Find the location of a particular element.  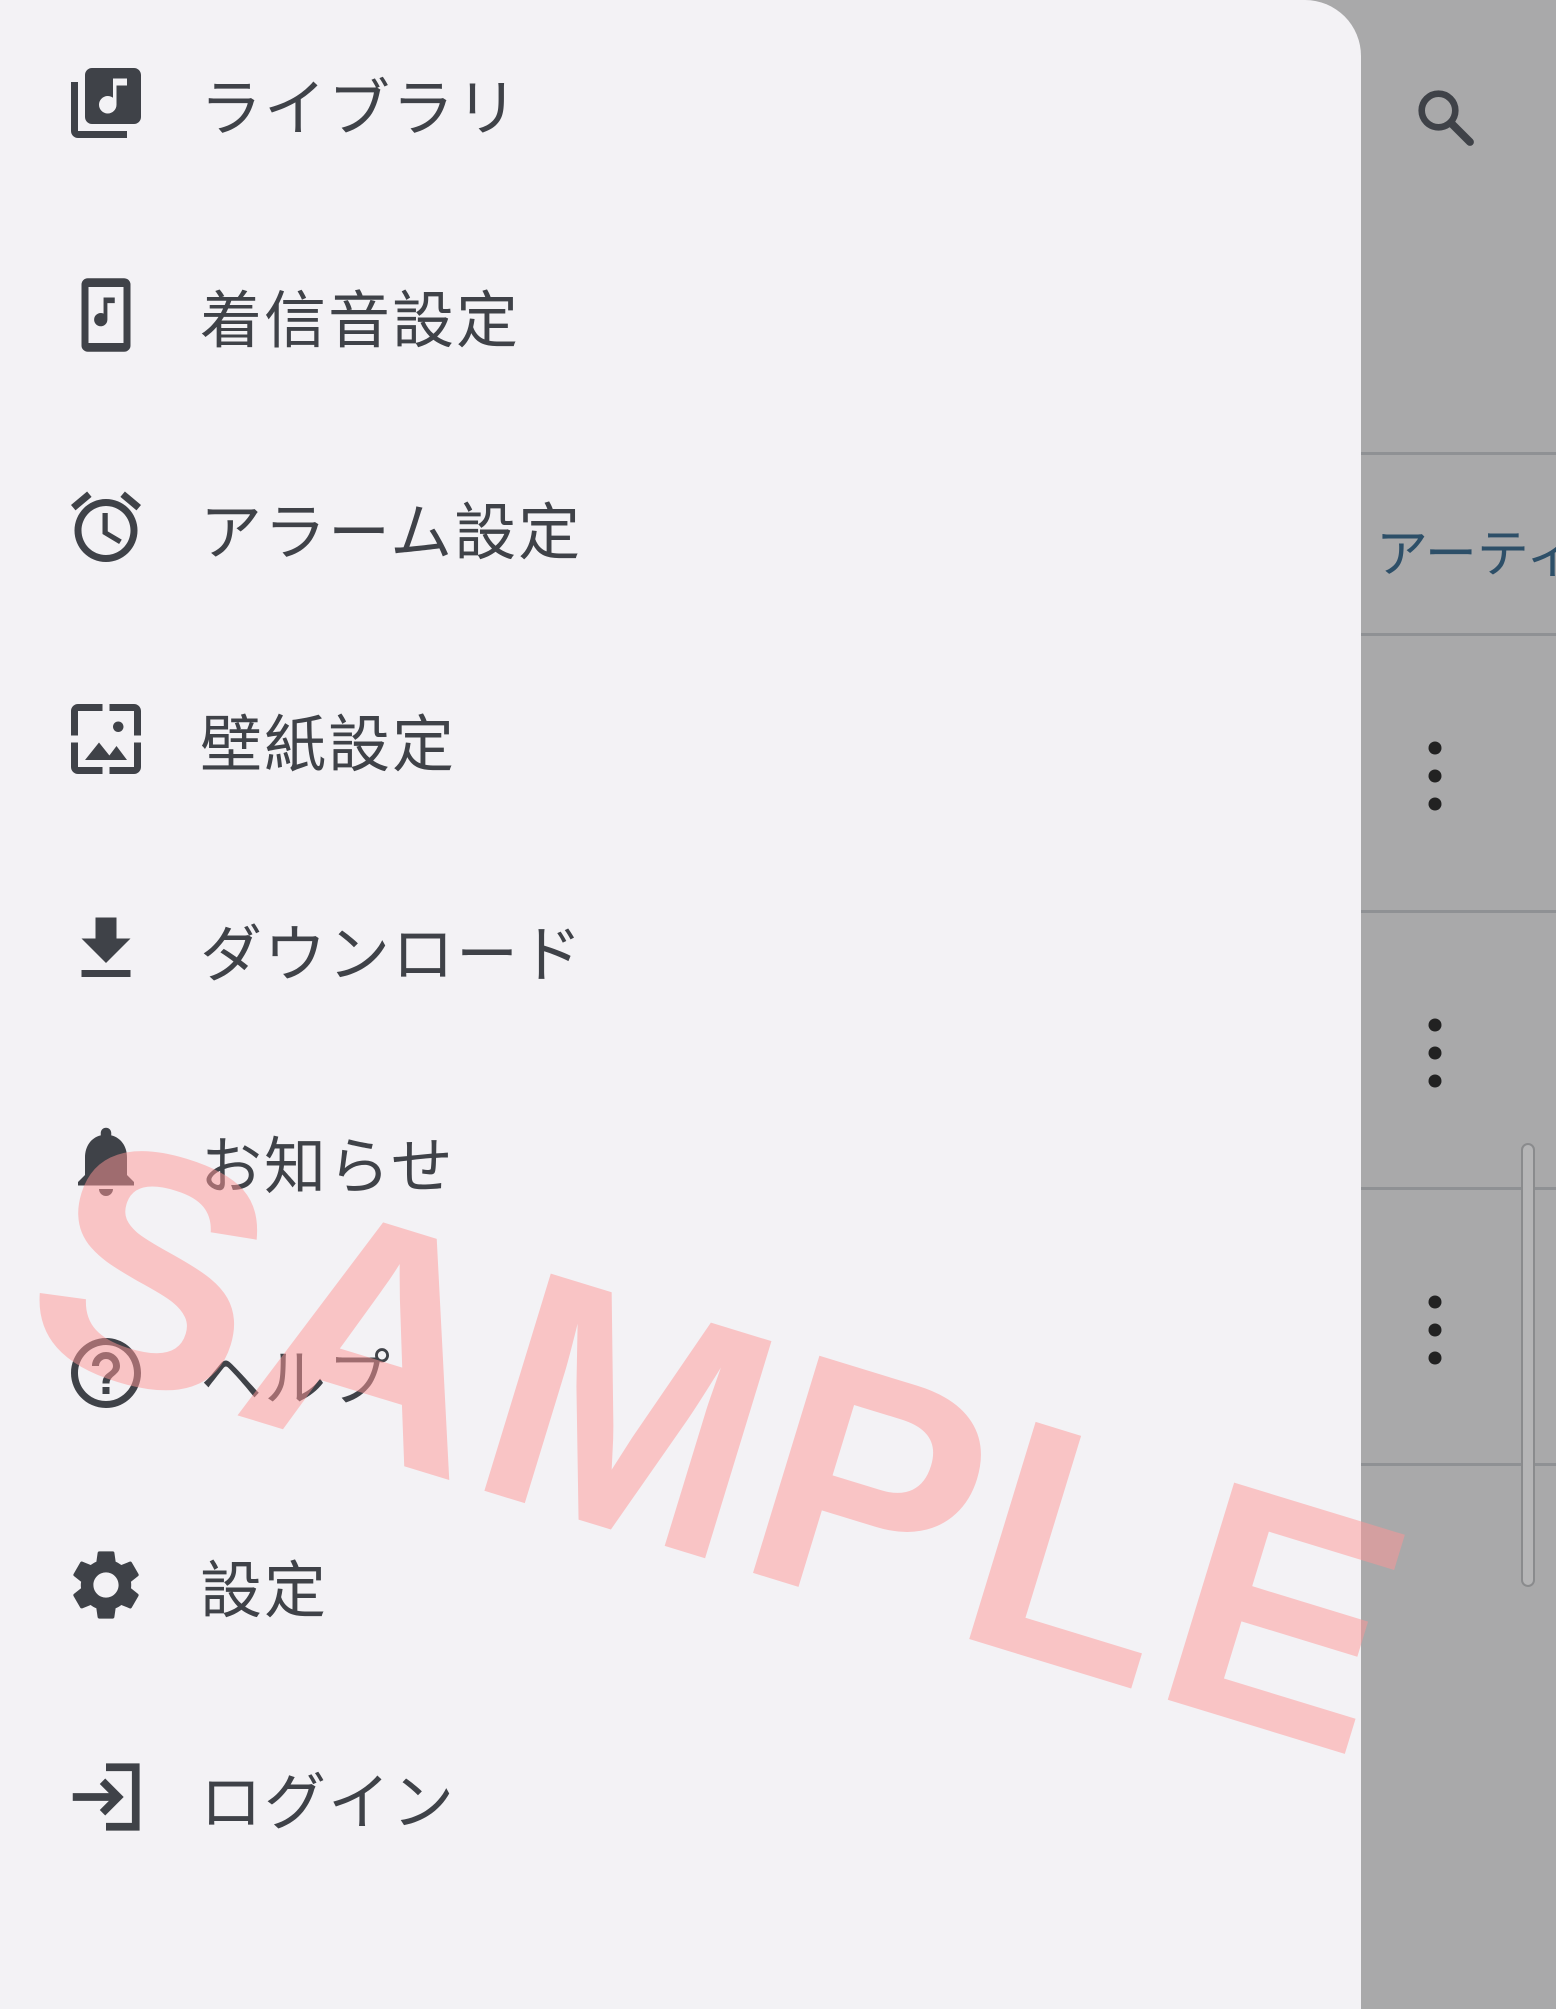

drawer-item-library: ライブラリ is located at coordinates (680, 104).